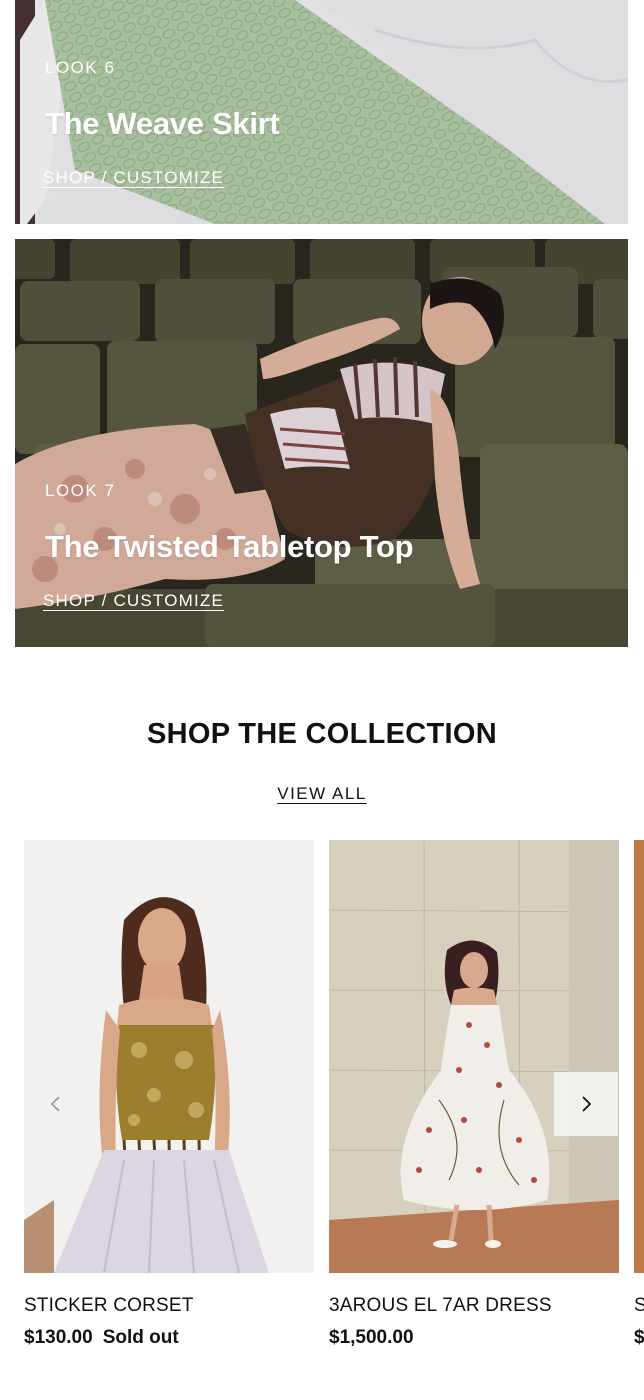 The image size is (644, 1400). I want to click on carousel-next-button, so click(586, 1104).